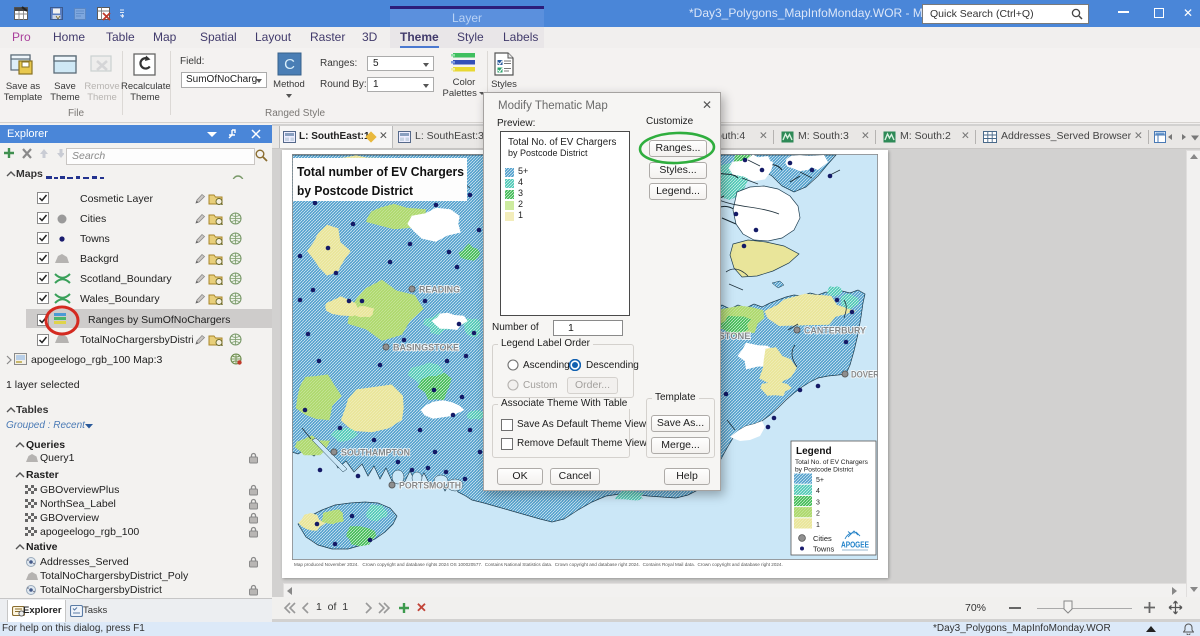  Describe the element at coordinates (439, 290) in the screenshot. I see `svg-text: READING` at that location.